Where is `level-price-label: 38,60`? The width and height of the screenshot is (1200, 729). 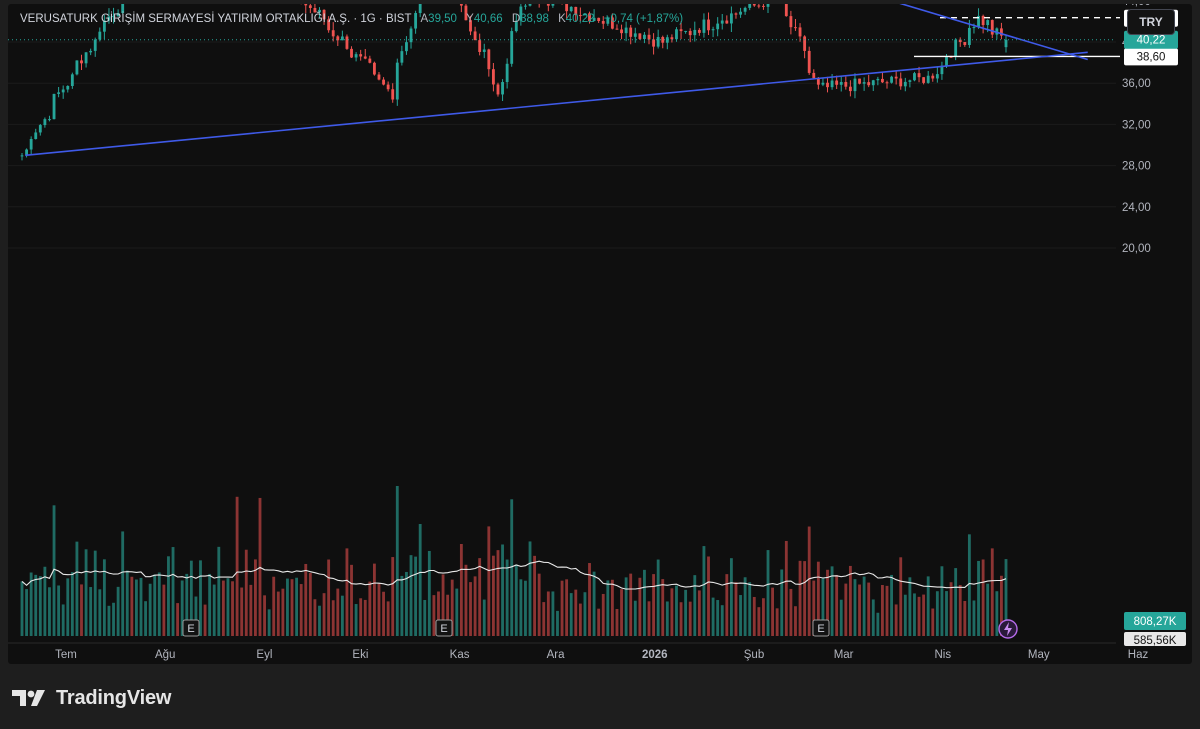
level-price-label: 38,60 is located at coordinates (1151, 57).